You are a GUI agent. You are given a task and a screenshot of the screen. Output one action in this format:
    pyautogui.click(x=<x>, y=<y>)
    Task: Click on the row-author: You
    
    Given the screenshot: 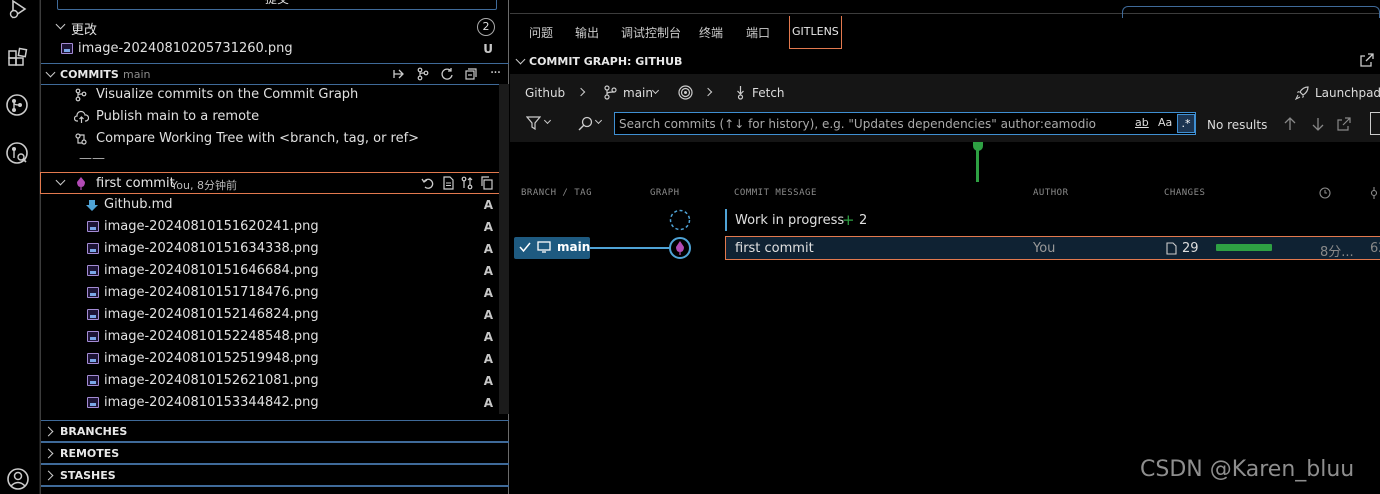 What is the action you would take?
    pyautogui.click(x=1044, y=248)
    